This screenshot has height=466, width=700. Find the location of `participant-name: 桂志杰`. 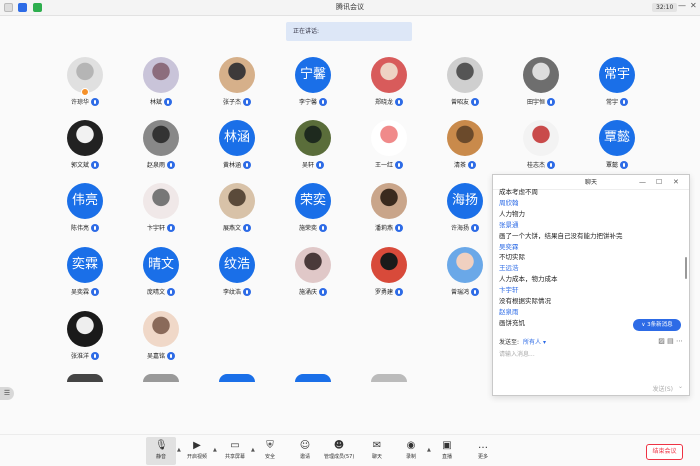

participant-name: 桂志杰 is located at coordinates (541, 164).